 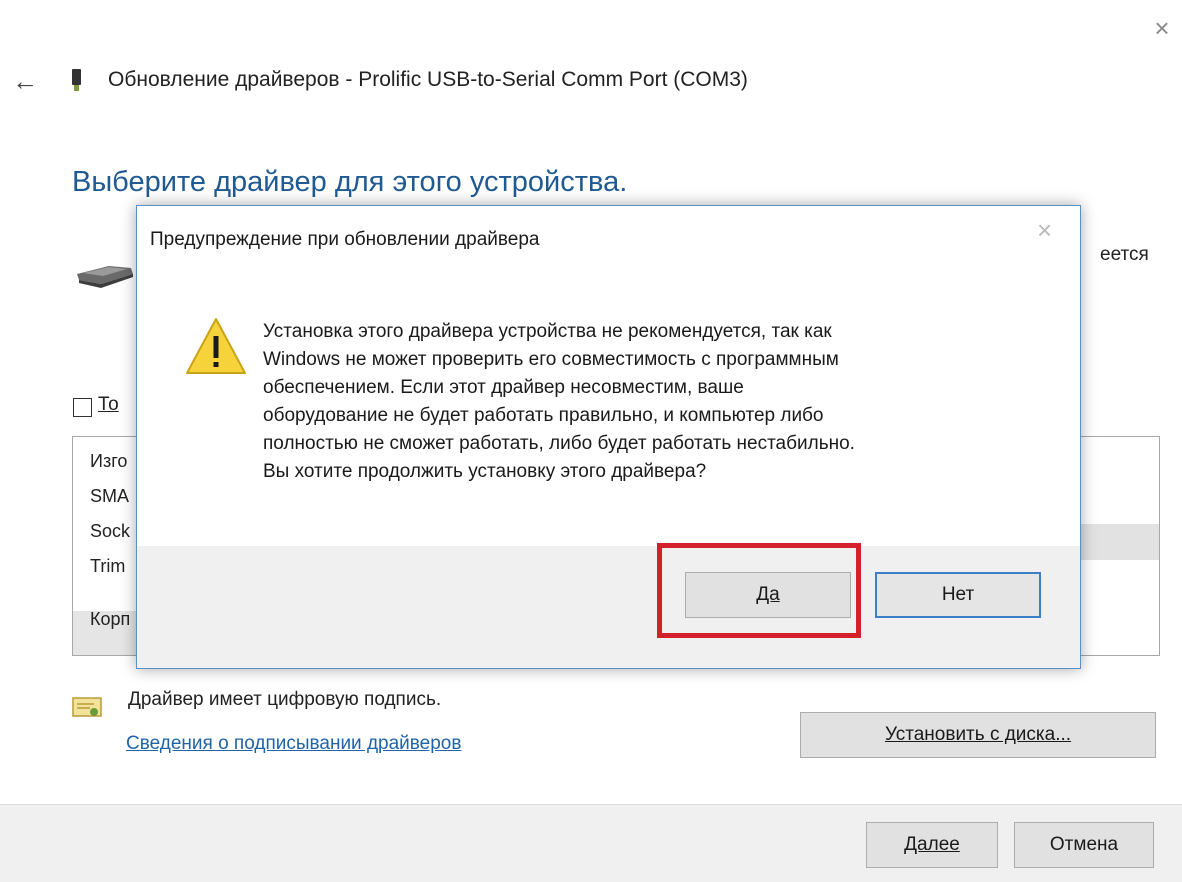 I want to click on wizard-footer, so click(x=591, y=843).